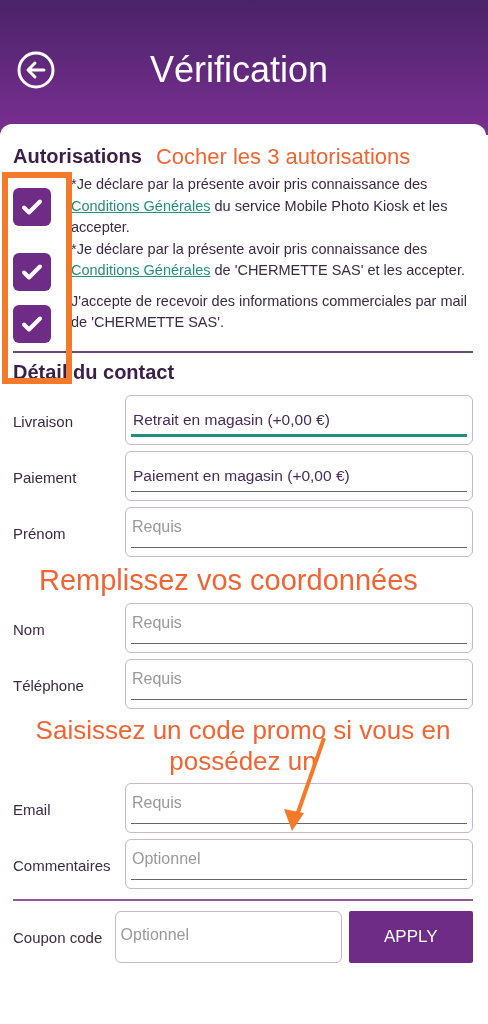  I want to click on field-label: Commentaires, so click(62, 865).